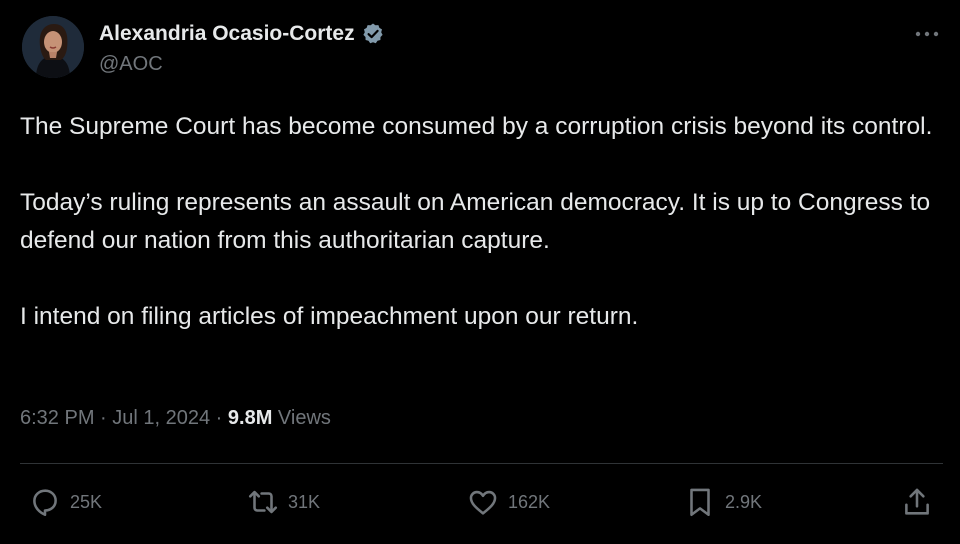 This screenshot has height=544, width=960. Describe the element at coordinates (57, 418) in the screenshot. I see `tweet-time: 6:32 PM` at that location.